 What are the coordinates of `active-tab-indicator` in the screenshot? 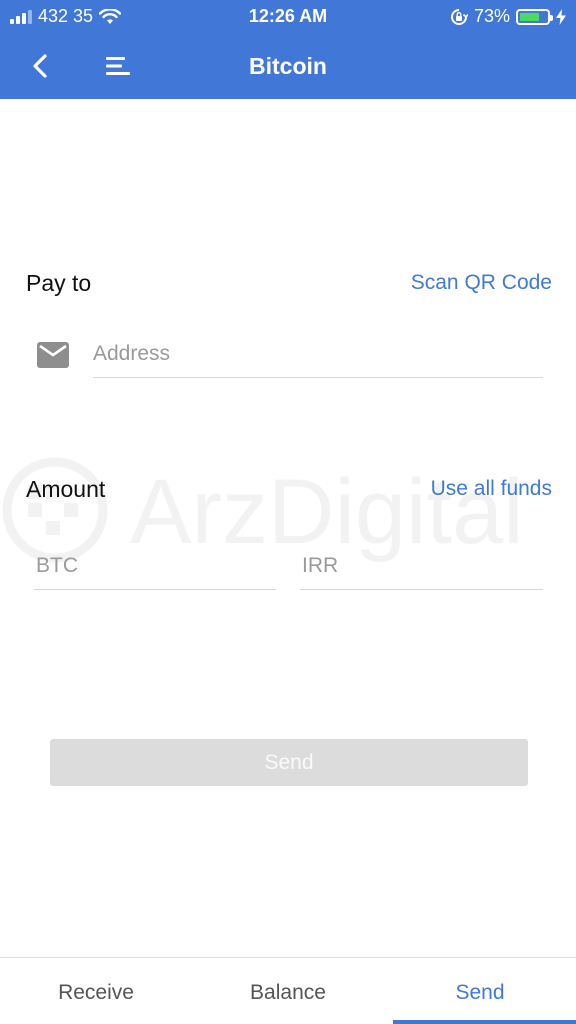 It's located at (484, 1022).